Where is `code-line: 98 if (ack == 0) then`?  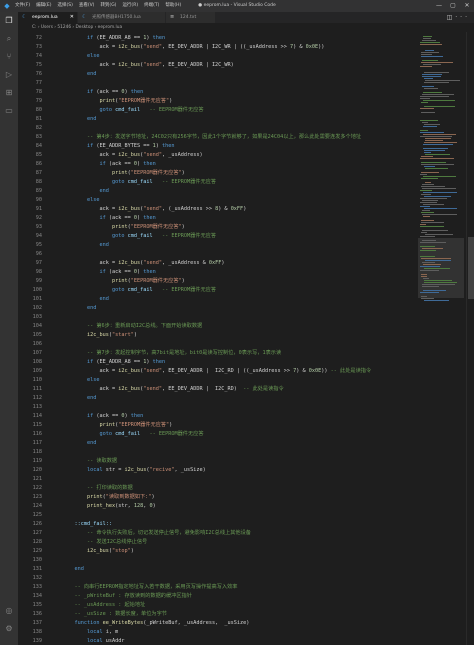
code-line: 98 if (ack == 0) then is located at coordinates (218, 272).